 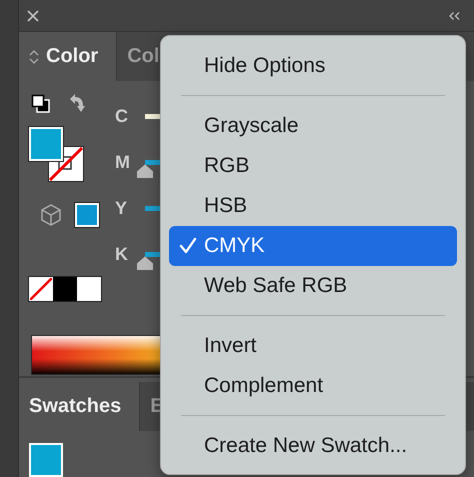 What do you see at coordinates (188, 246) in the screenshot?
I see `checkmark-icon` at bounding box center [188, 246].